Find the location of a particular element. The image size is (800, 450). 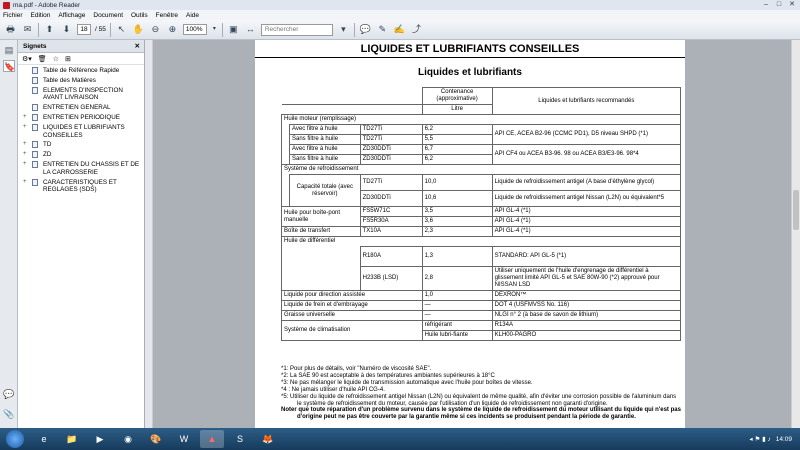

select-tool-icon: ↖ is located at coordinates (121, 29).